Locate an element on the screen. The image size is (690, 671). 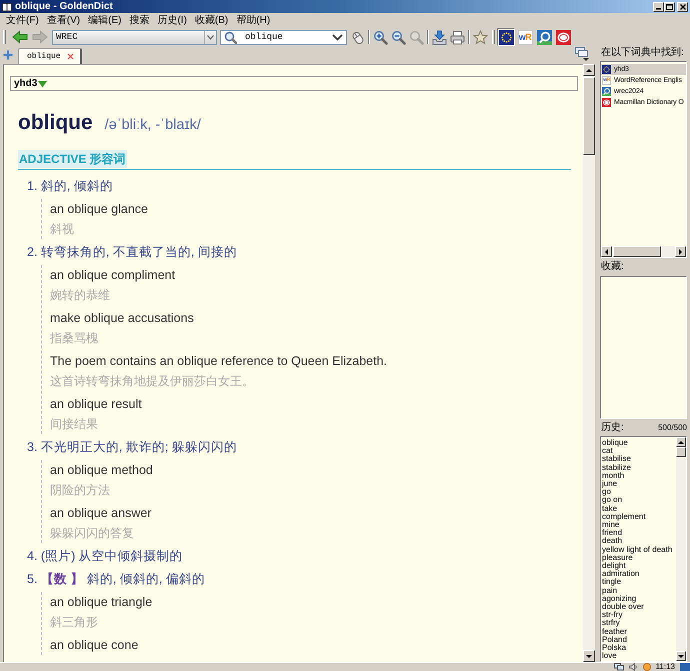
part-of-speech: ADJECTIVE 形容词 is located at coordinates (72, 159).